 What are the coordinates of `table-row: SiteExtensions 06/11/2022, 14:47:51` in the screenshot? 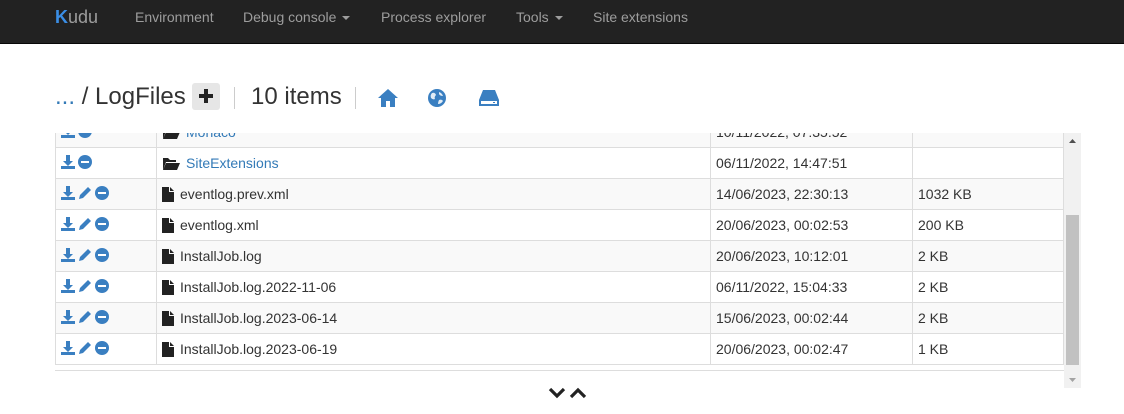 It's located at (559, 163).